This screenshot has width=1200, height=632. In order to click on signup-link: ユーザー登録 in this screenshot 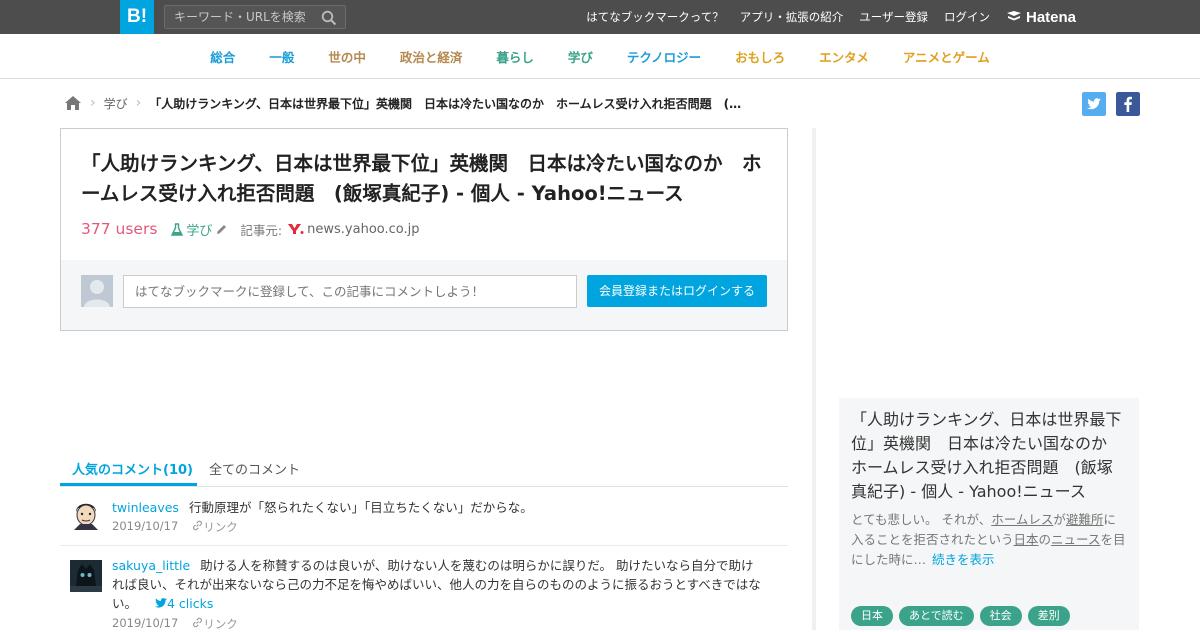, I will do `click(893, 17)`.